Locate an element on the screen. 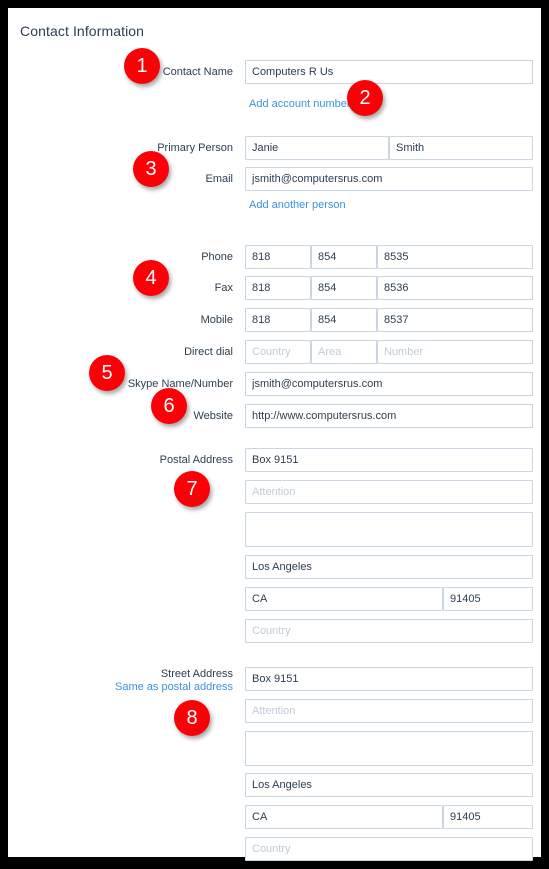 The height and width of the screenshot is (869, 549). street-state-input is located at coordinates (344, 817).